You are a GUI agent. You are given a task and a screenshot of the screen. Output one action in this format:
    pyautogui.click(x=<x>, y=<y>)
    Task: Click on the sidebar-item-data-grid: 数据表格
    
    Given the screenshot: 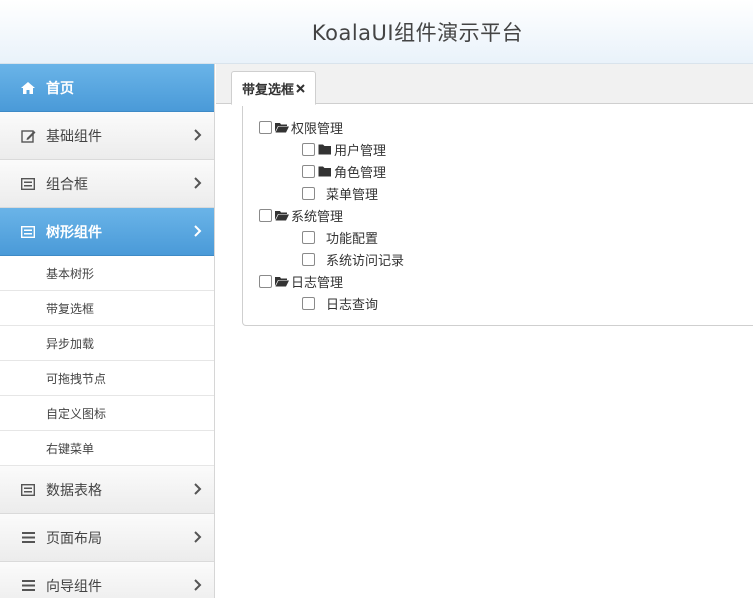 What is the action you would take?
    pyautogui.click(x=107, y=490)
    